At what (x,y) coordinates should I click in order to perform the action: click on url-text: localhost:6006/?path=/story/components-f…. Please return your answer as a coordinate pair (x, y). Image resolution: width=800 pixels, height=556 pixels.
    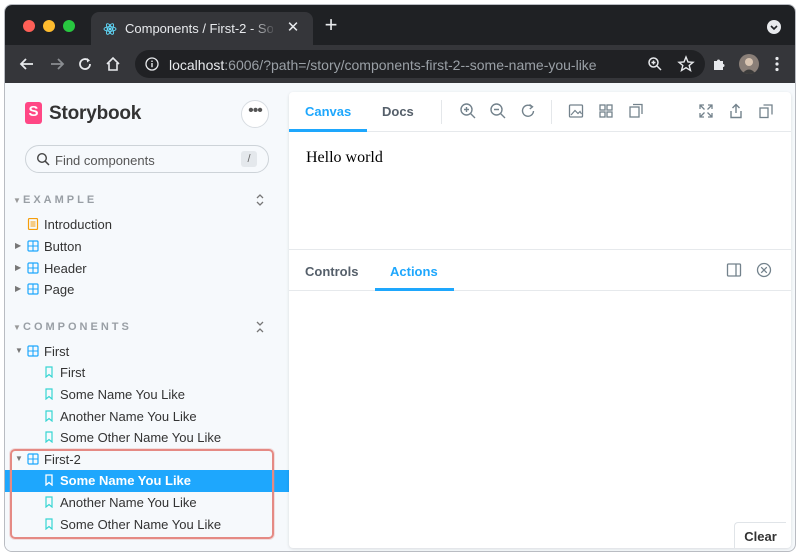
    Looking at the image, I should click on (383, 65).